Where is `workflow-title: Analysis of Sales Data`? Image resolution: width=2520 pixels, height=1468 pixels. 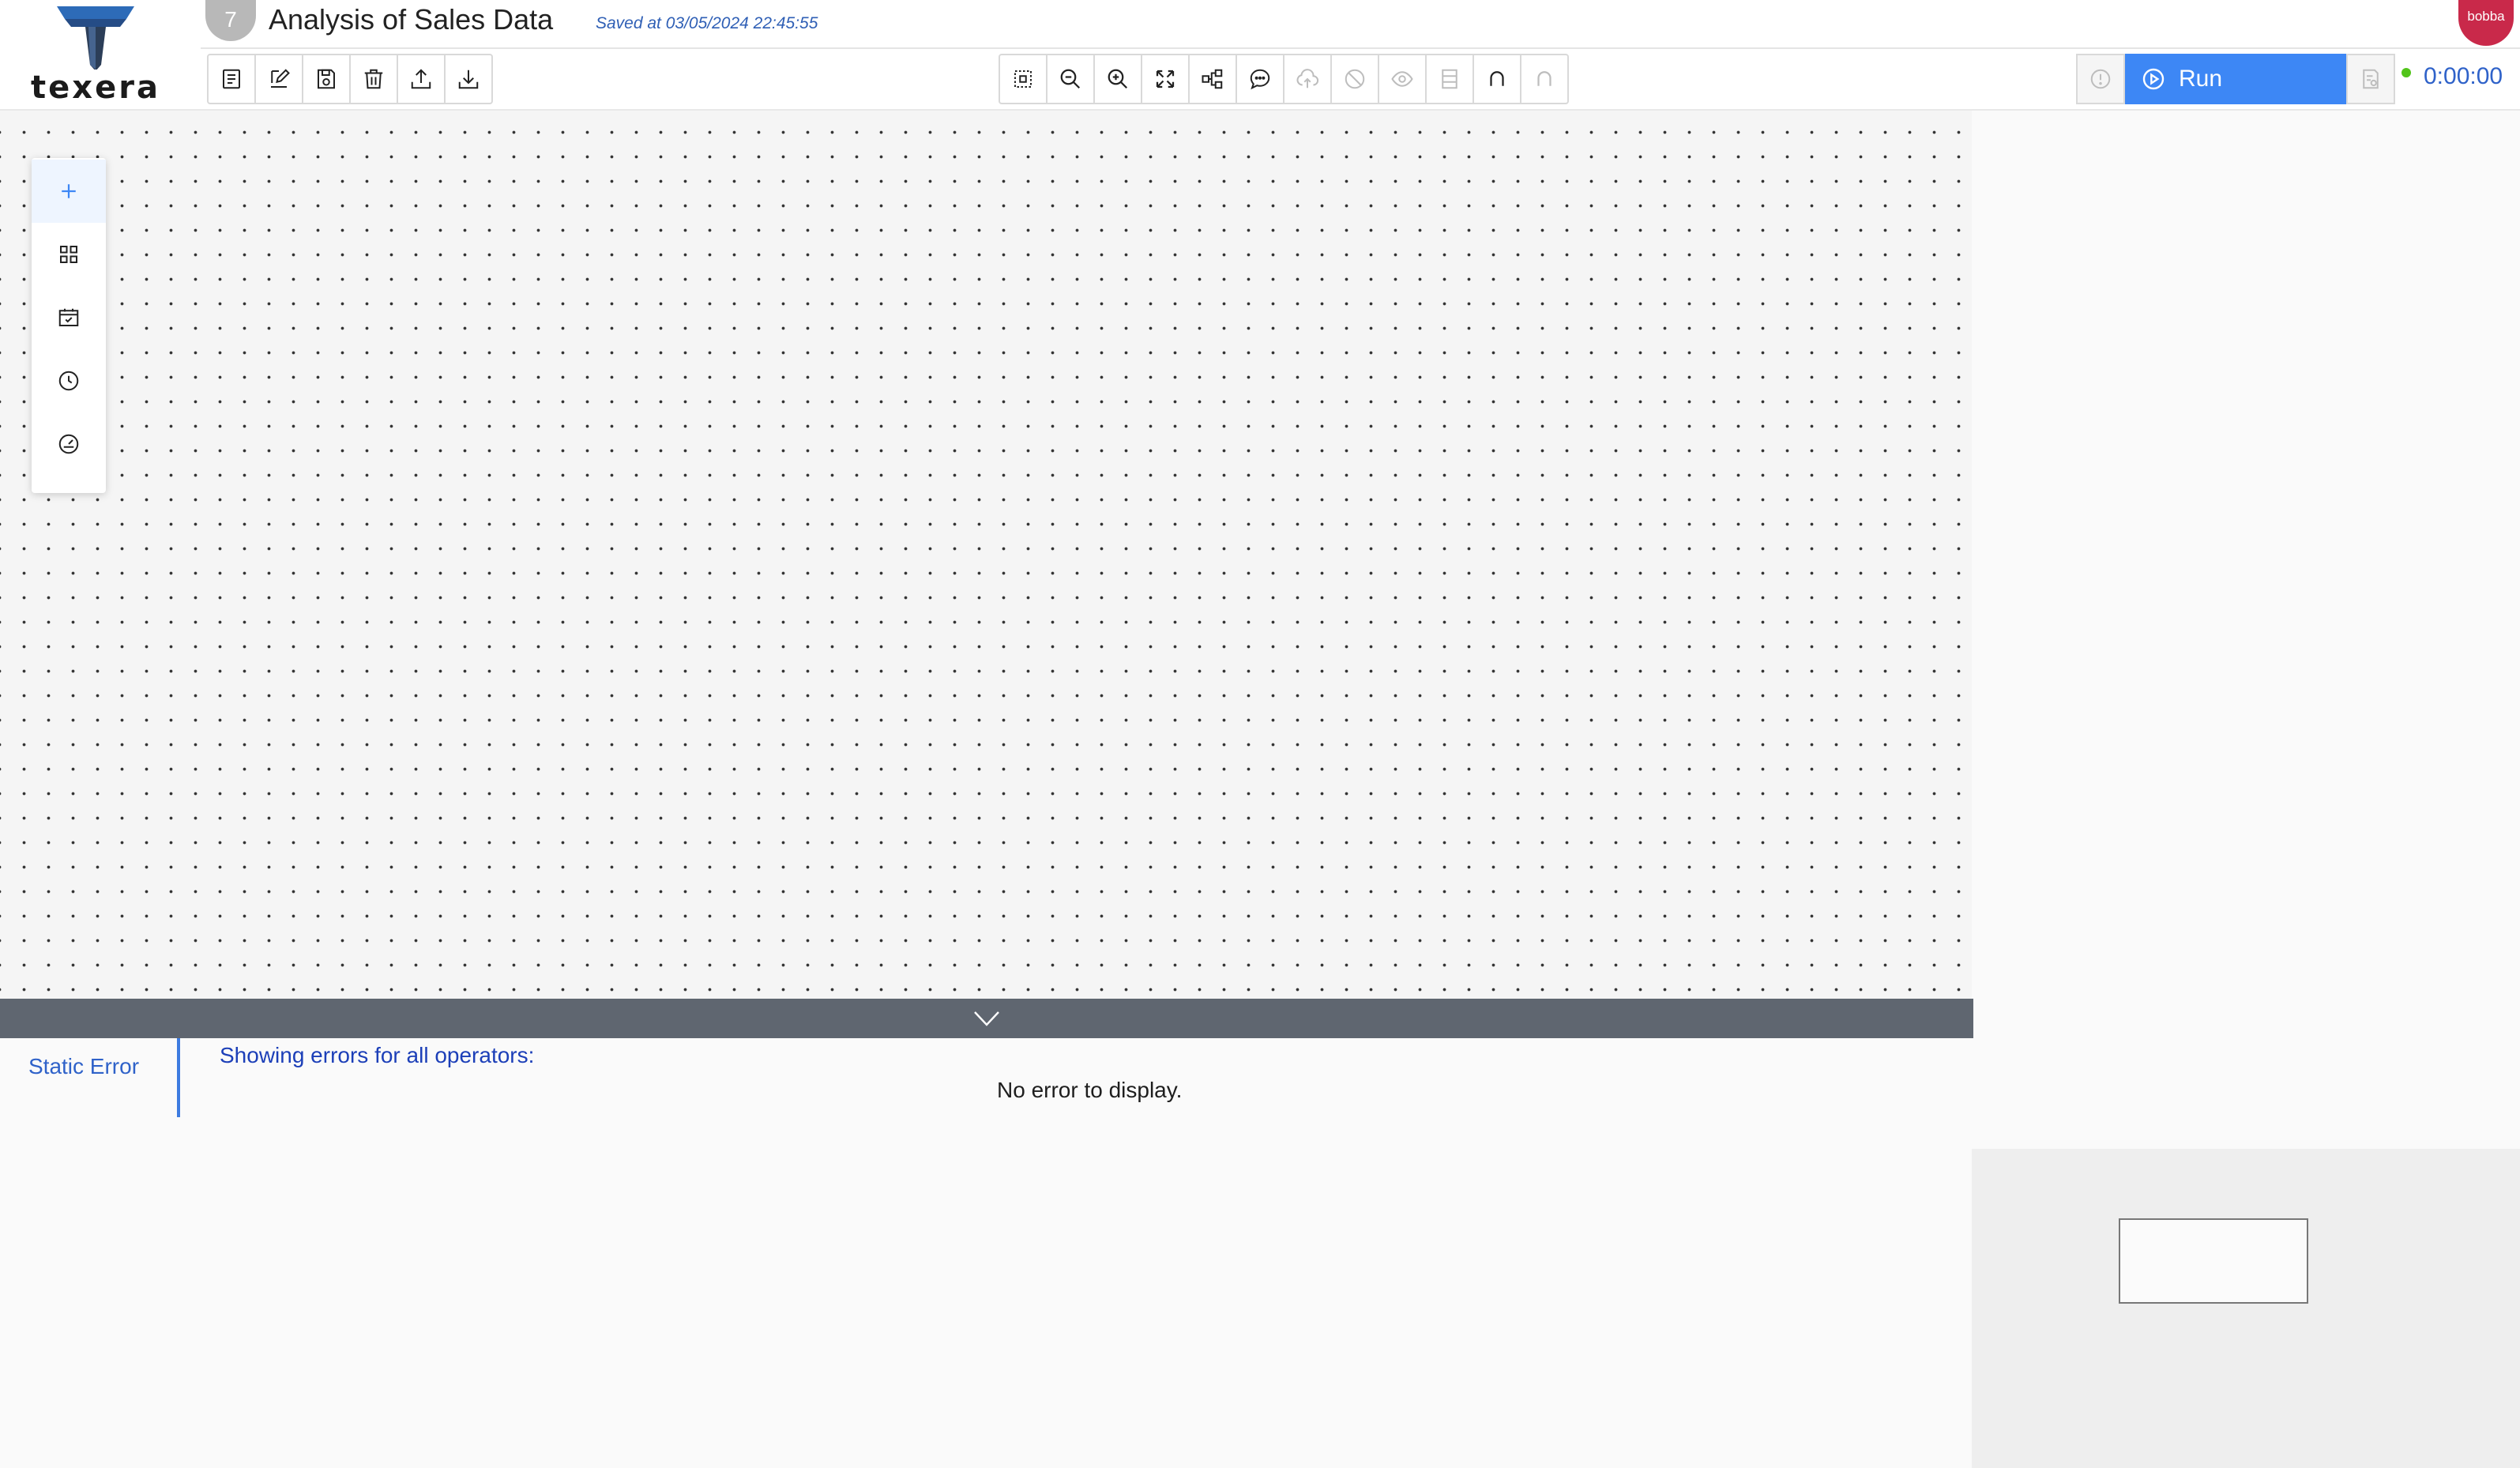 workflow-title: Analysis of Sales Data is located at coordinates (411, 19).